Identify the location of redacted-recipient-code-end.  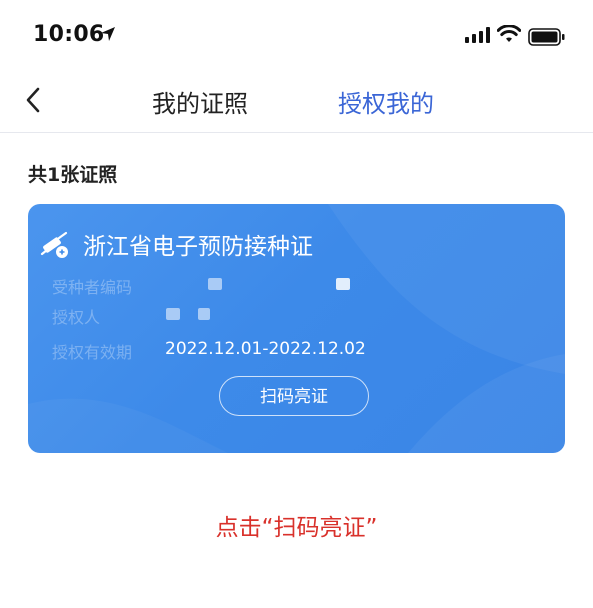
(343, 284).